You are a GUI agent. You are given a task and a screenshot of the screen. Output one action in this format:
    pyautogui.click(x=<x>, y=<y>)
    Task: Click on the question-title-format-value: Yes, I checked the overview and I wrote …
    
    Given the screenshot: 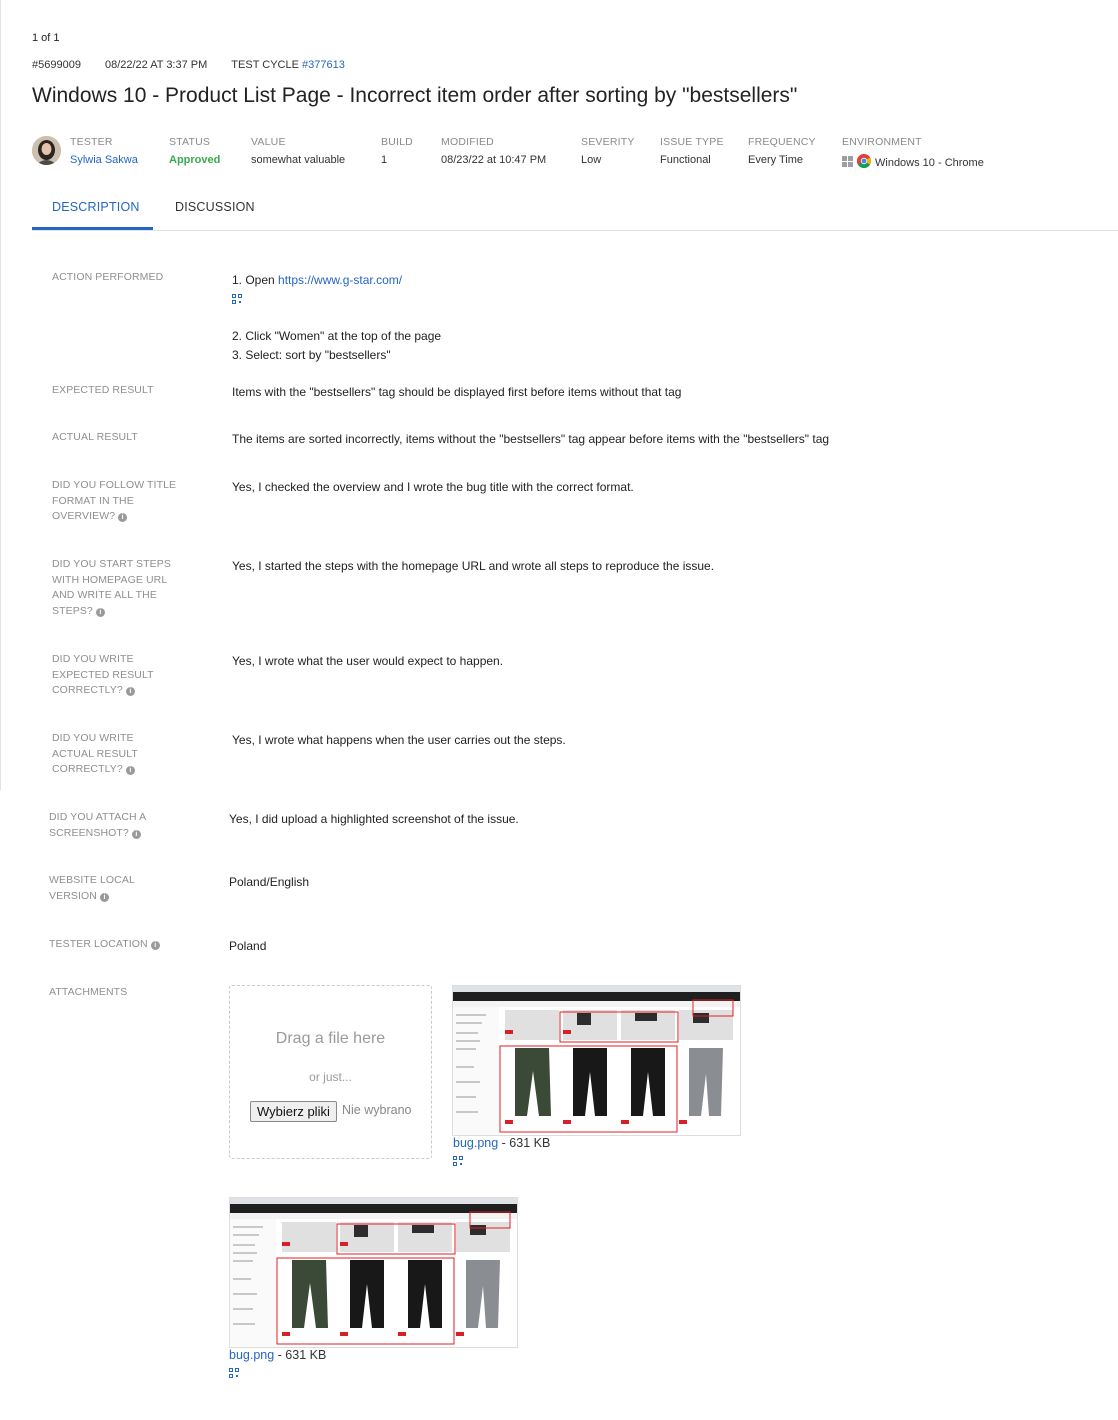 What is the action you would take?
    pyautogui.click(x=433, y=487)
    